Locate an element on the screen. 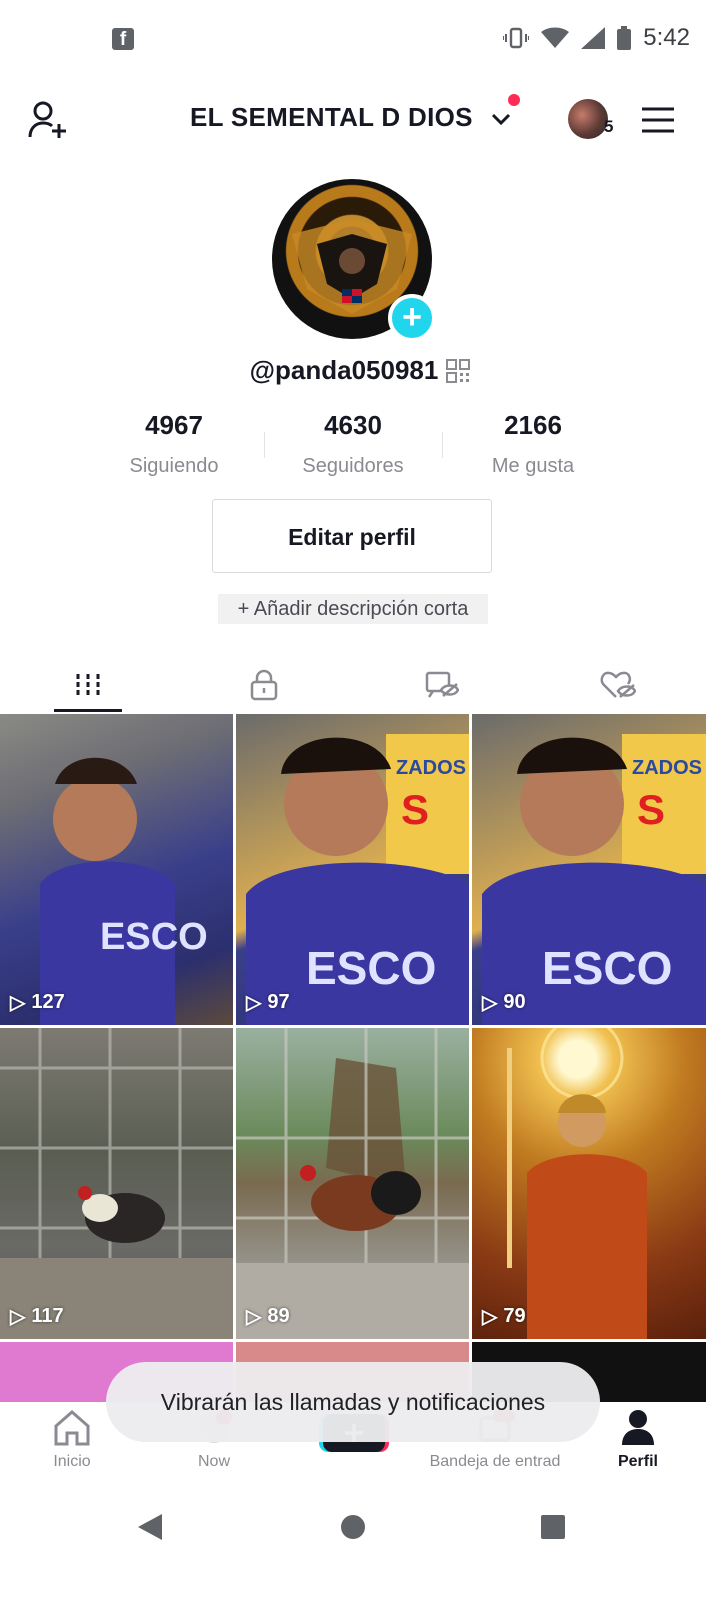 The width and height of the screenshot is (720, 1600). wifi-icon is located at coordinates (555, 37).